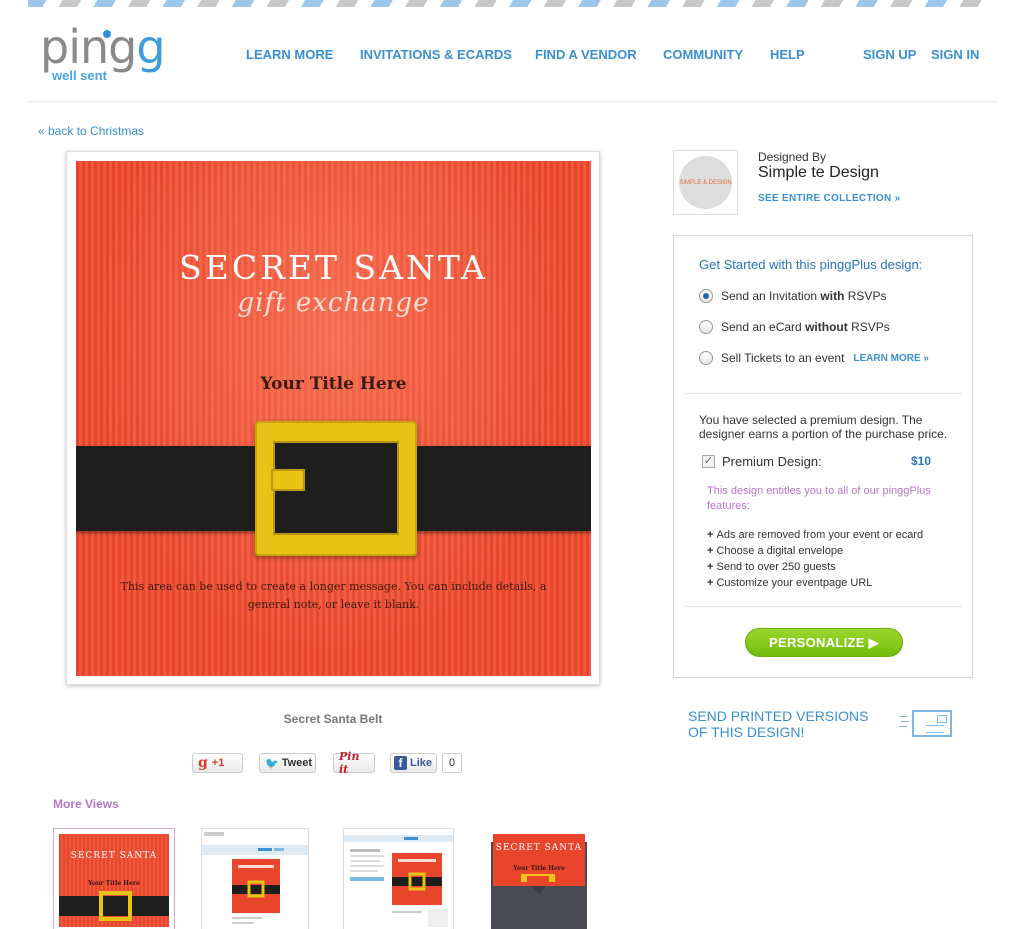 This screenshot has height=929, width=1009. I want to click on airmail-stripe, so click(508, 3).